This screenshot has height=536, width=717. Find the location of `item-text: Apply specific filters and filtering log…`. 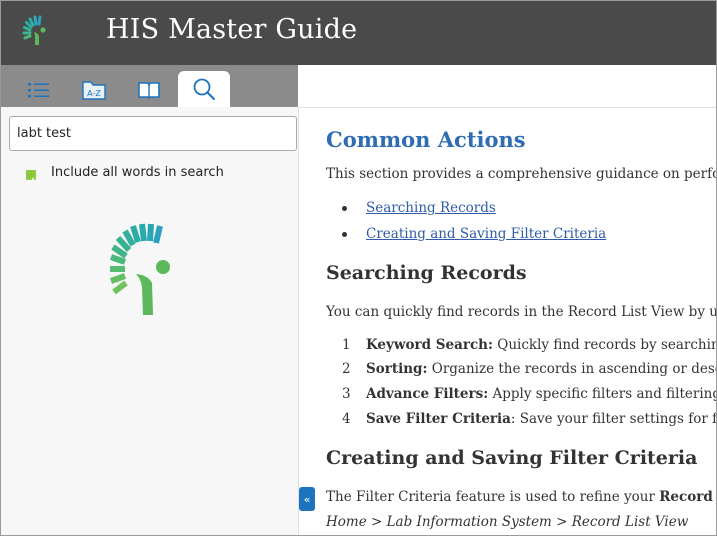

item-text: Apply specific filters and filtering log… is located at coordinates (604, 394).